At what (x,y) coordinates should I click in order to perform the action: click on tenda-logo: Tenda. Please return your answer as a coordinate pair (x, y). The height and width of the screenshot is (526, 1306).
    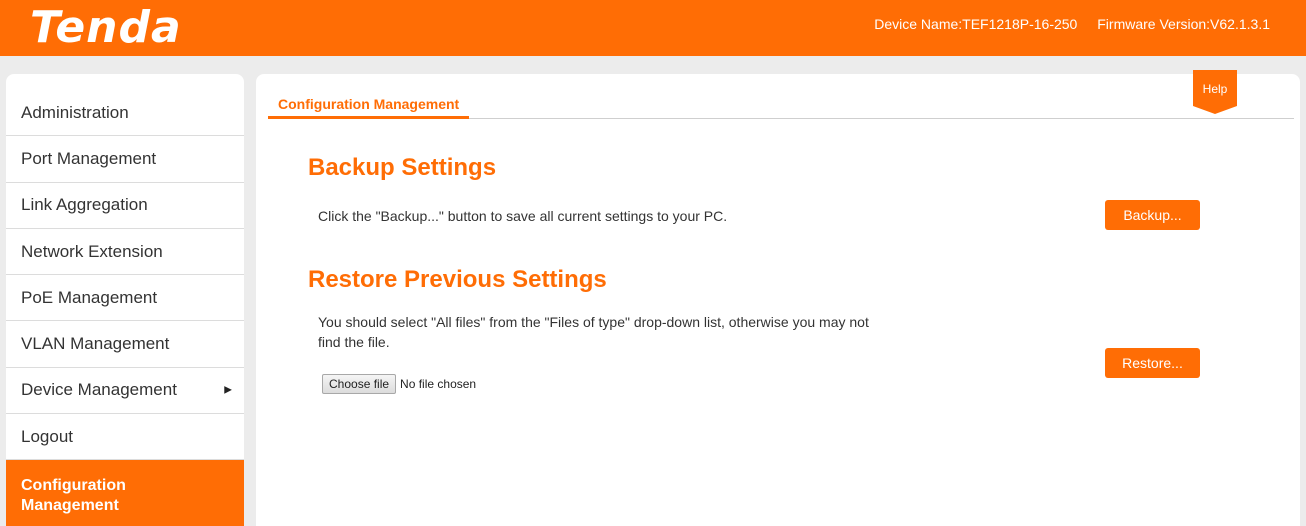
    Looking at the image, I should click on (106, 27).